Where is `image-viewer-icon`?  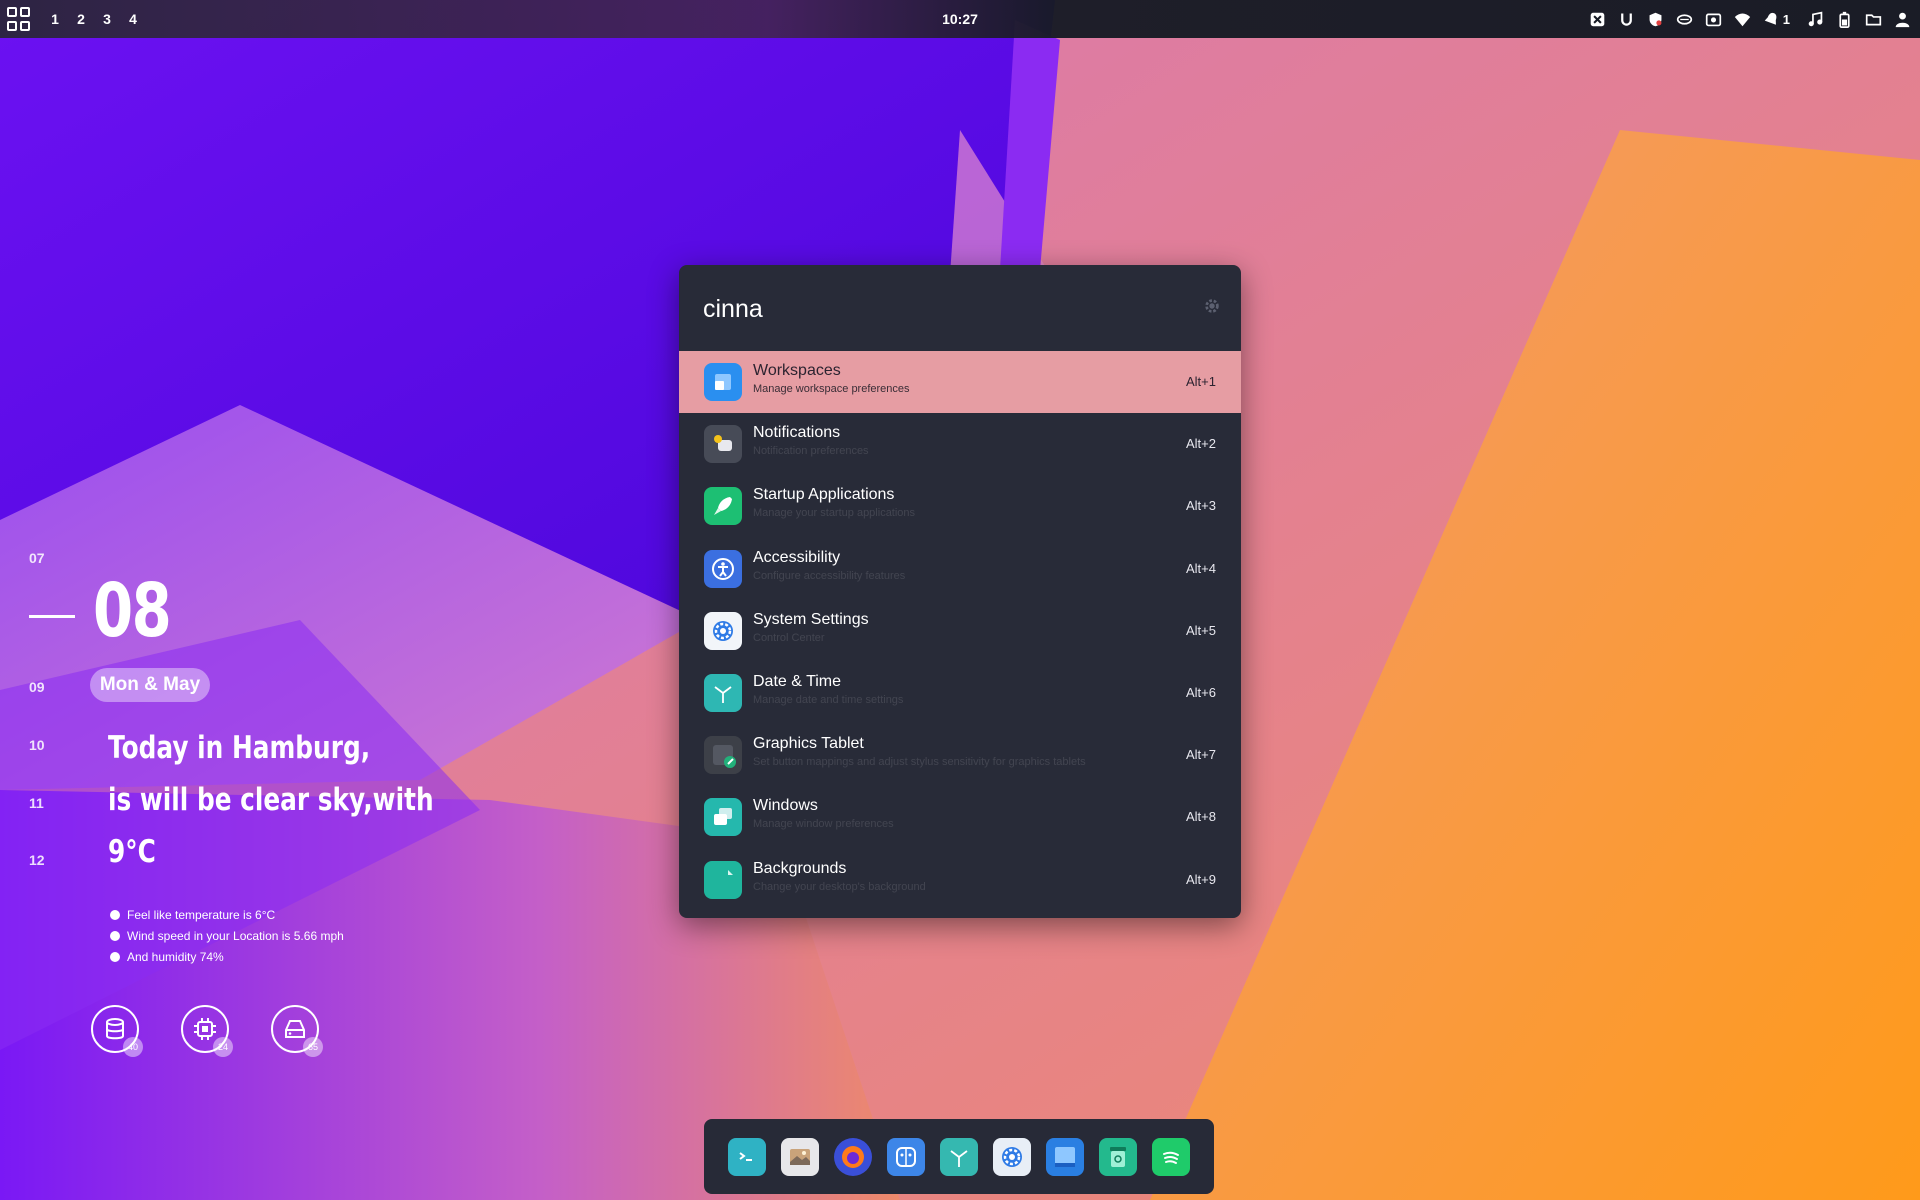 image-viewer-icon is located at coordinates (800, 1156).